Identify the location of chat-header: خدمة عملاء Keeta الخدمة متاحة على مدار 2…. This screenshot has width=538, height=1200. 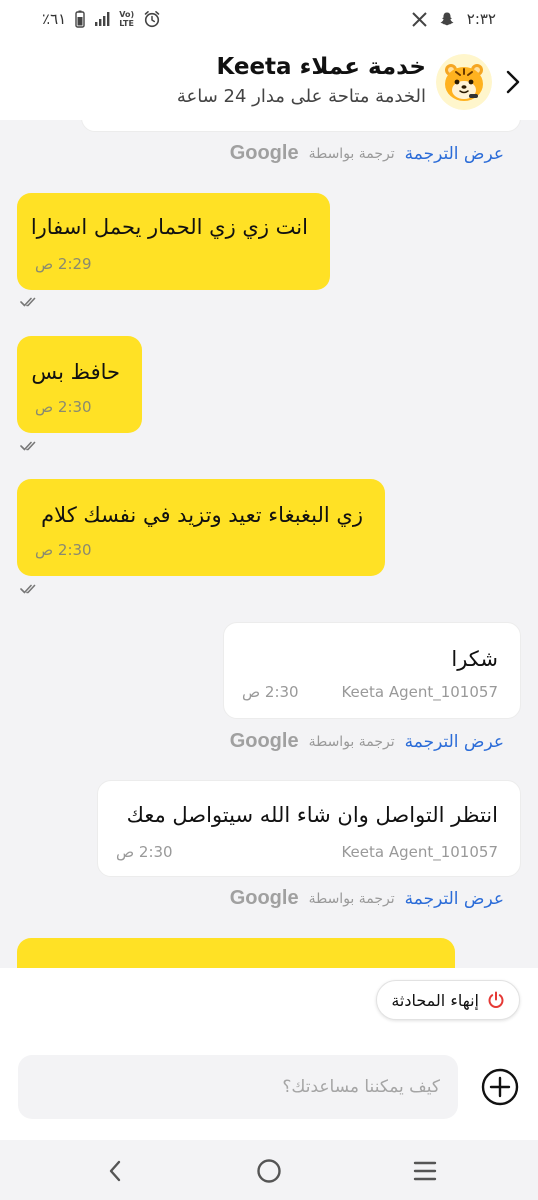
(269, 82).